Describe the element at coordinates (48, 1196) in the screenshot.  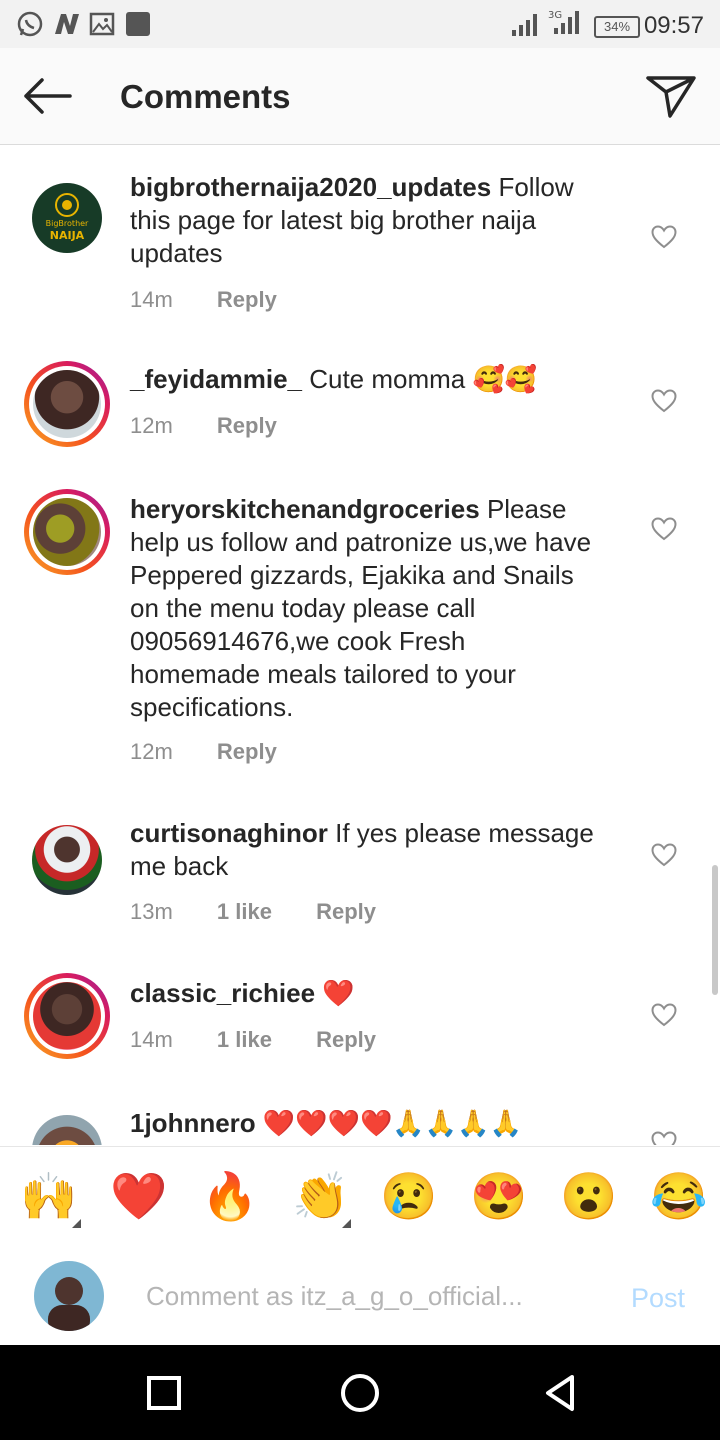
I see `emoji-raising-hands: 🙌` at that location.